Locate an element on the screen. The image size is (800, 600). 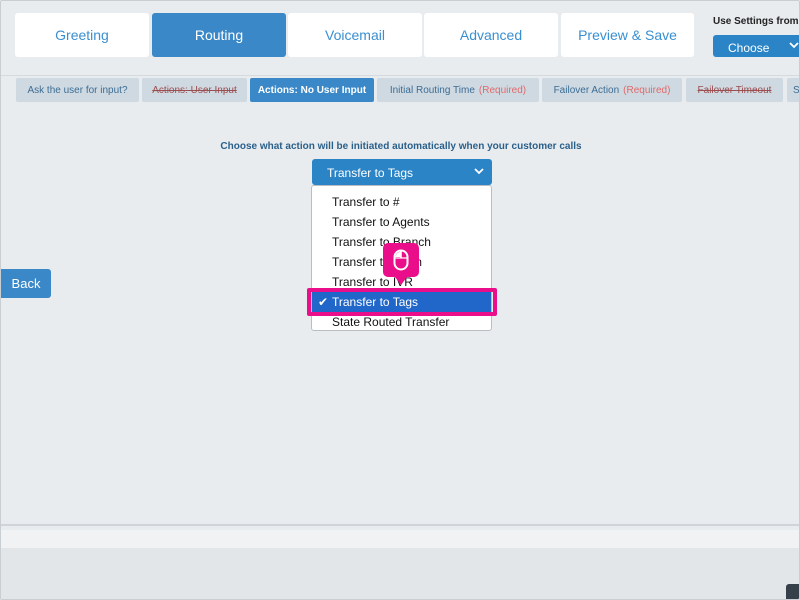
subtab-actions-no-user-input: Actions: No User Input is located at coordinates (312, 90).